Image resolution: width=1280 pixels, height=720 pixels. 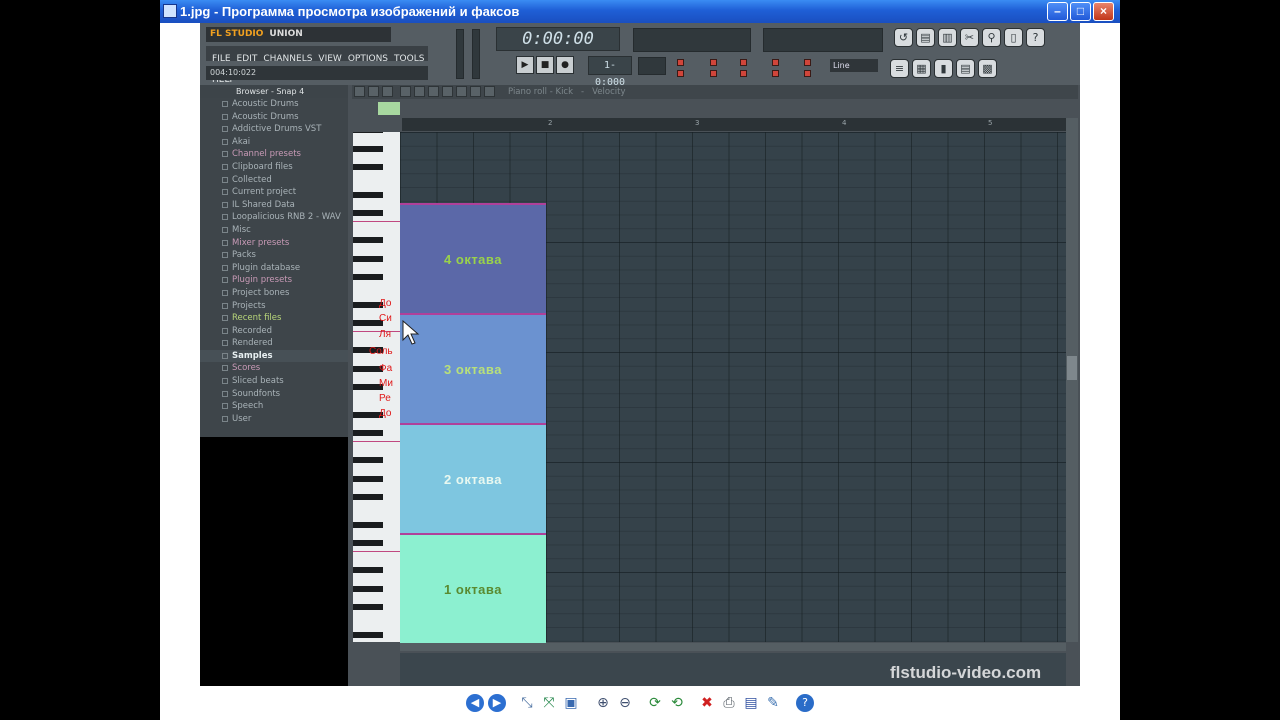 I want to click on menu-tools: TOOLS, so click(x=409, y=59).